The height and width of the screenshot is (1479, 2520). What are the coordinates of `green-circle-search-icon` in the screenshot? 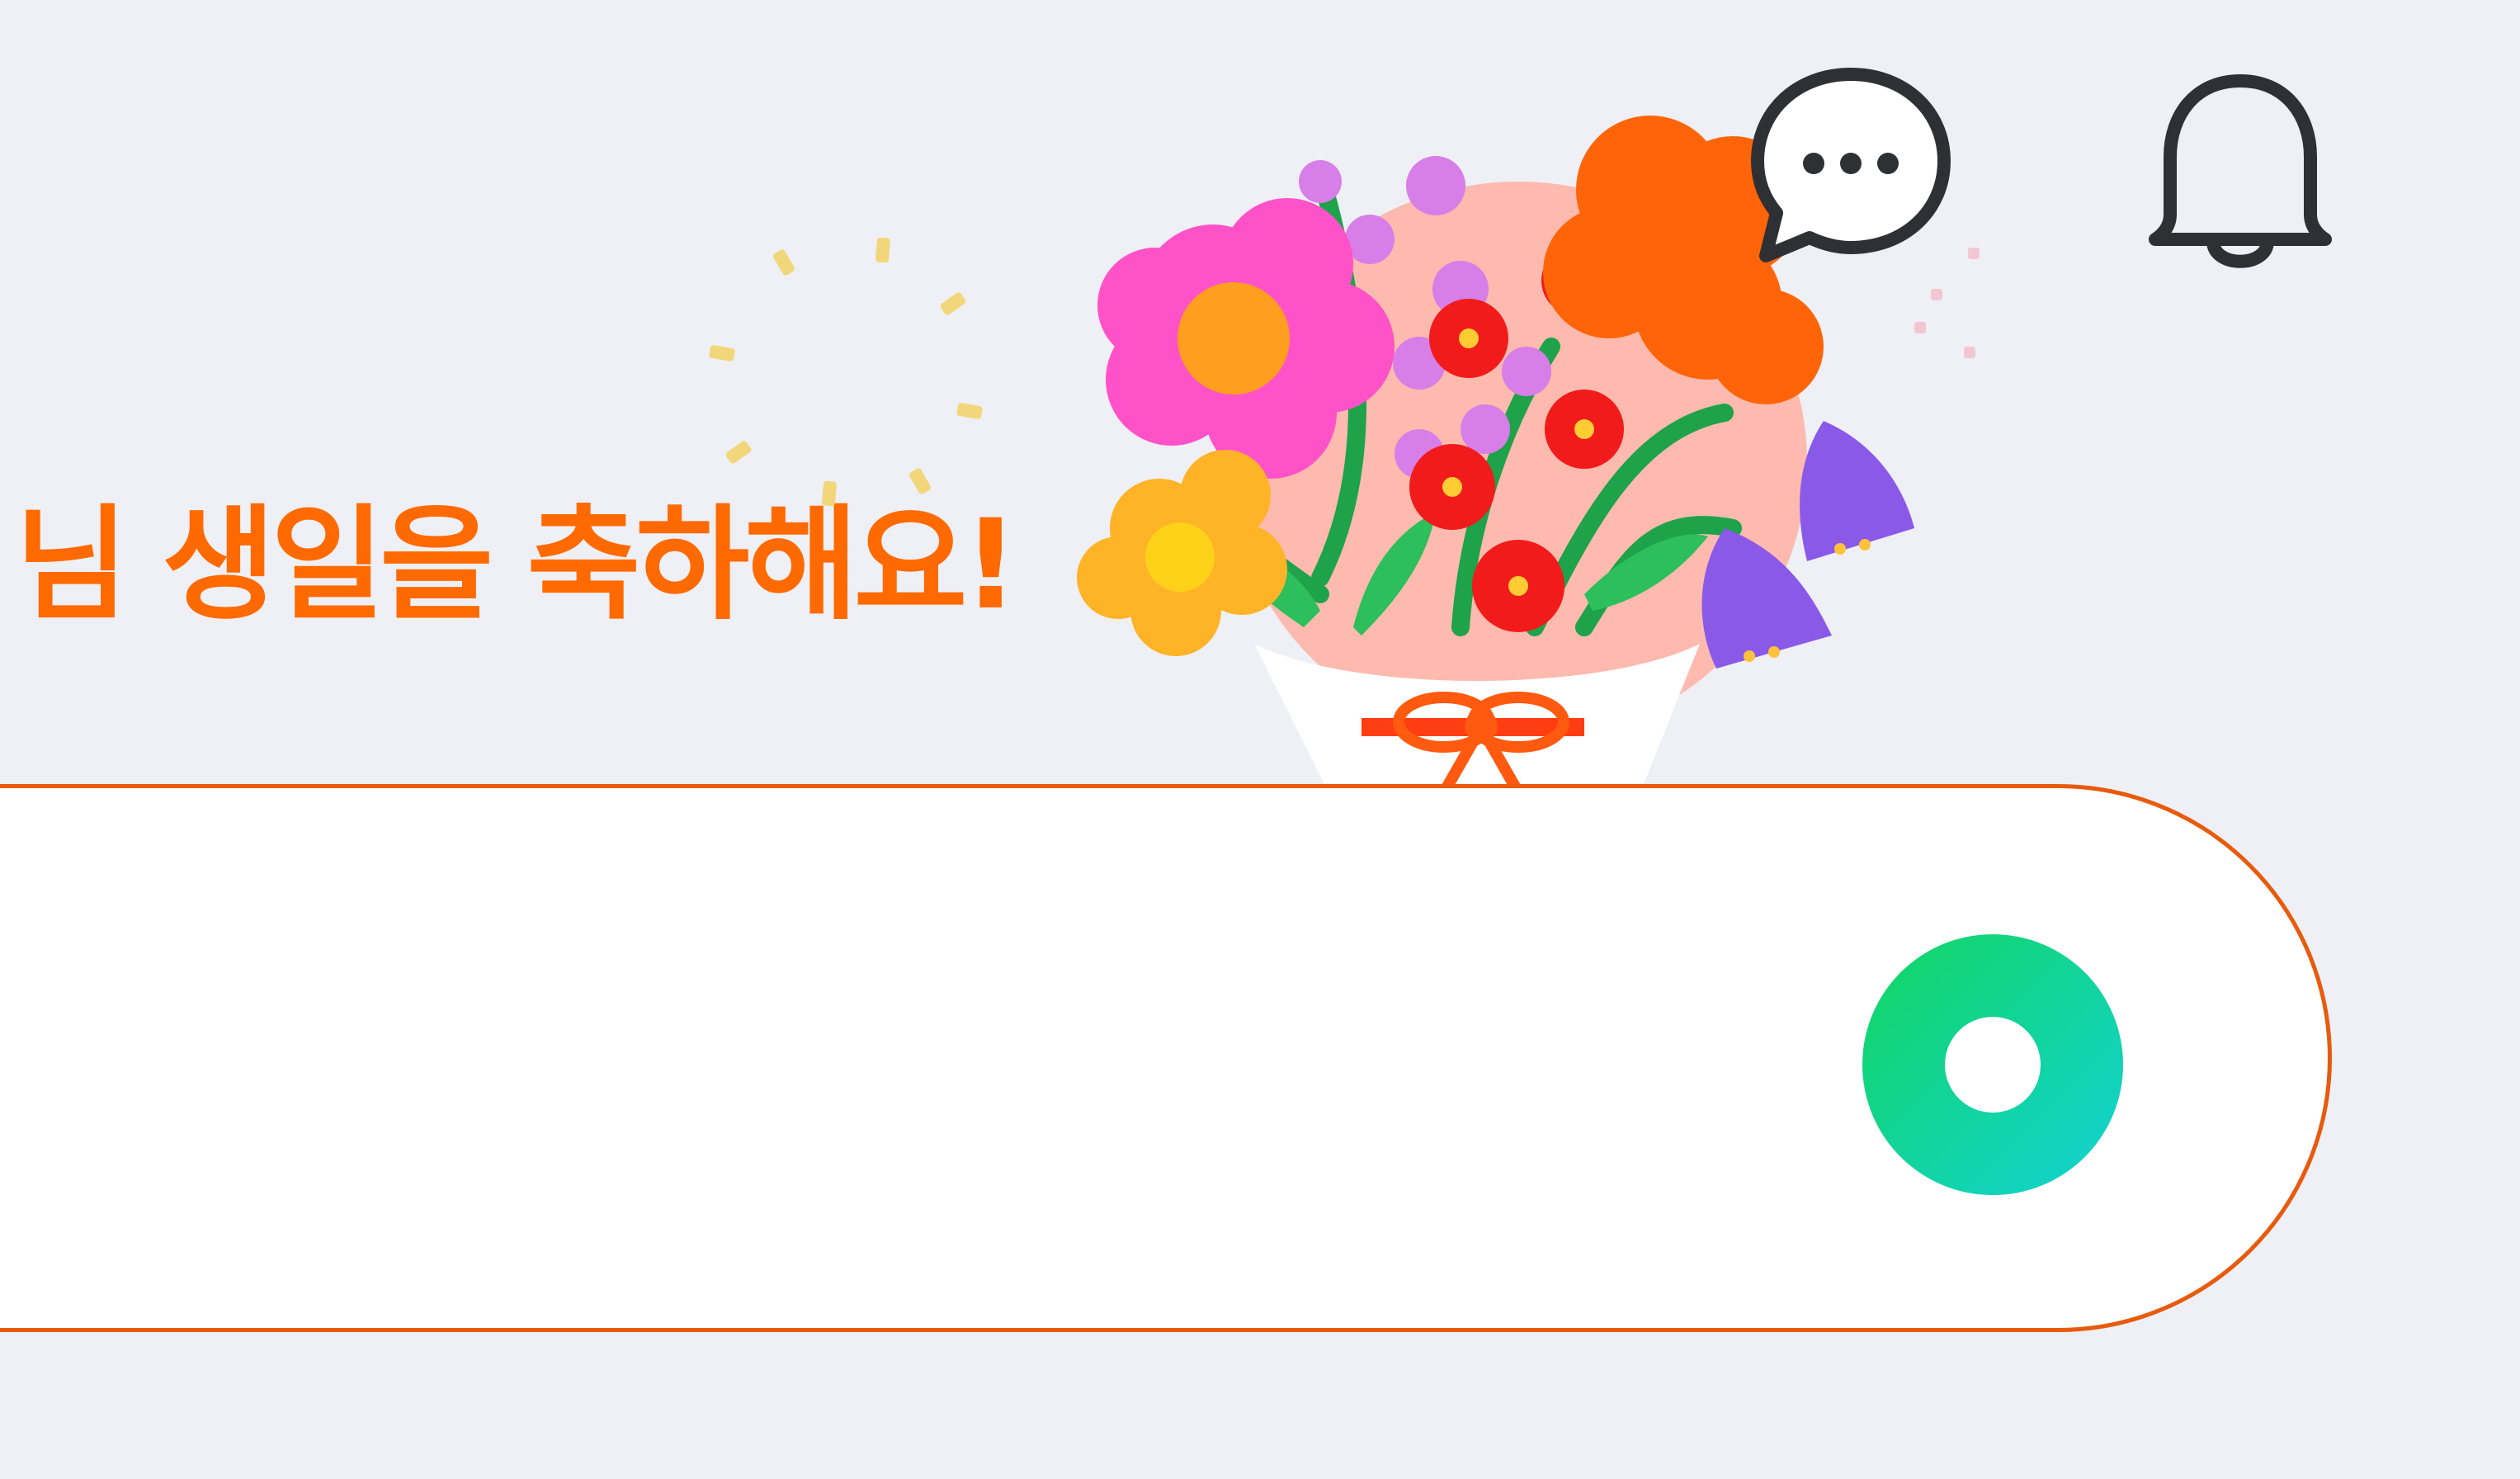 It's located at (1993, 1065).